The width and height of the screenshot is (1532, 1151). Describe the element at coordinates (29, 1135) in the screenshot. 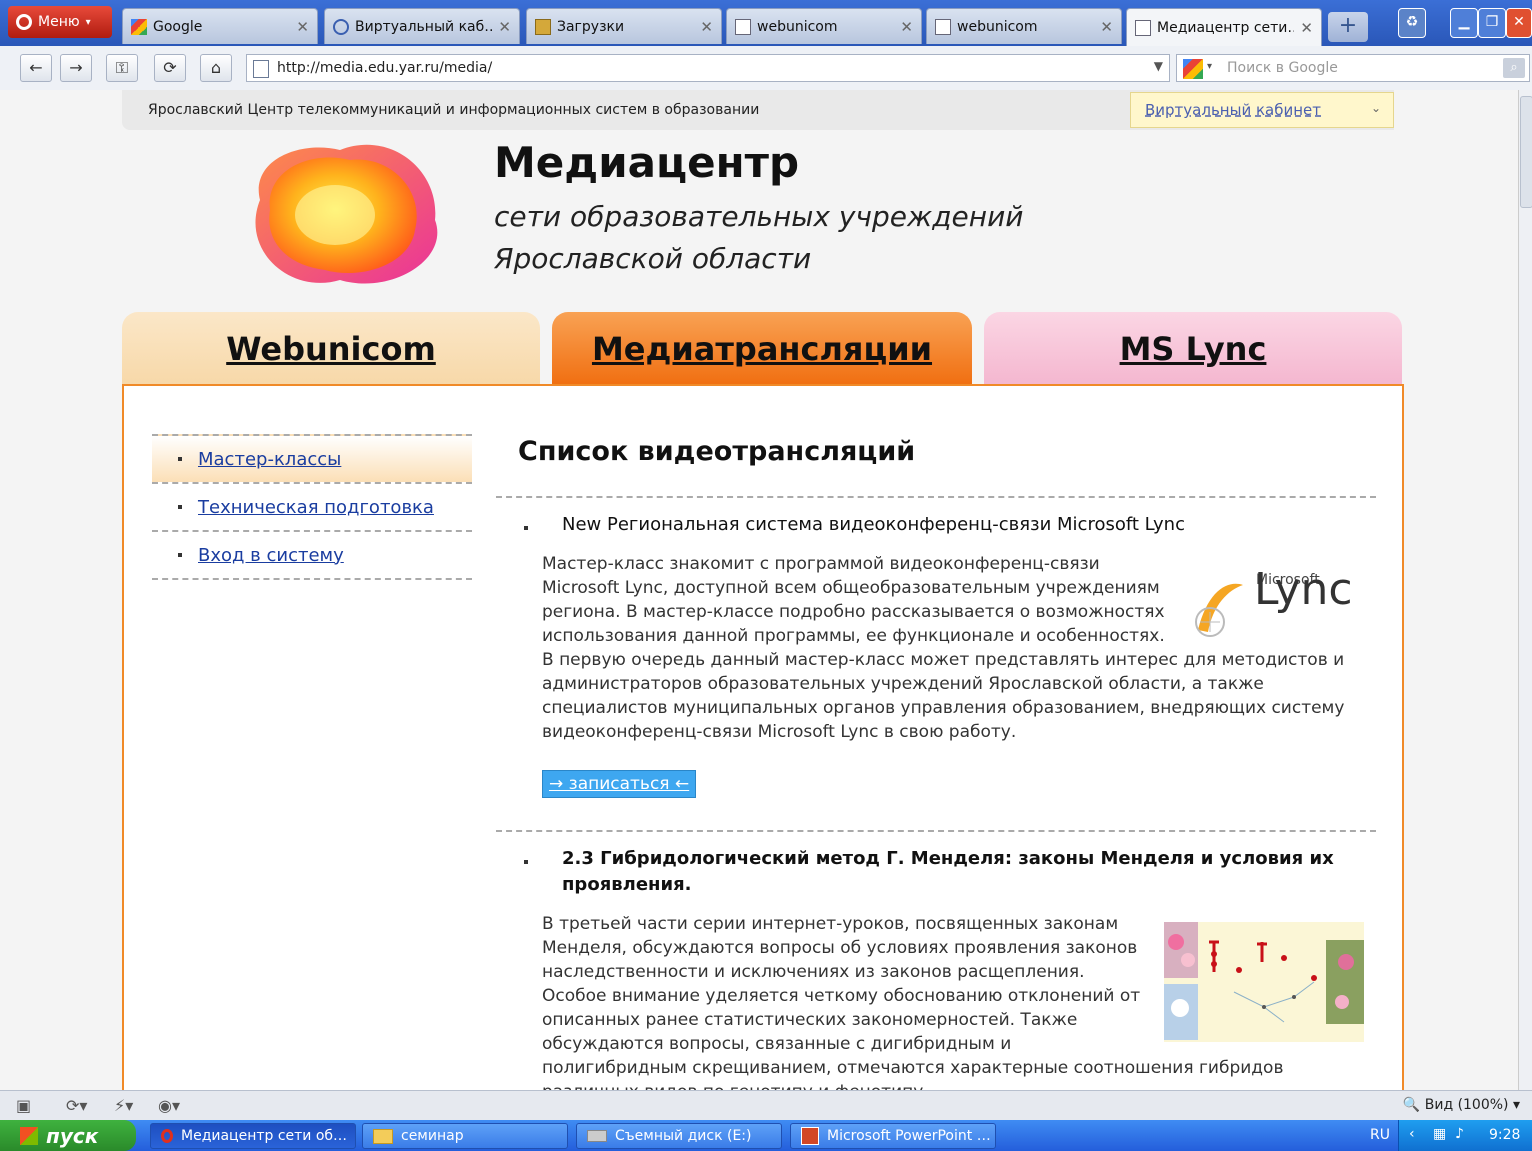

I see `windows-logo-icon` at that location.